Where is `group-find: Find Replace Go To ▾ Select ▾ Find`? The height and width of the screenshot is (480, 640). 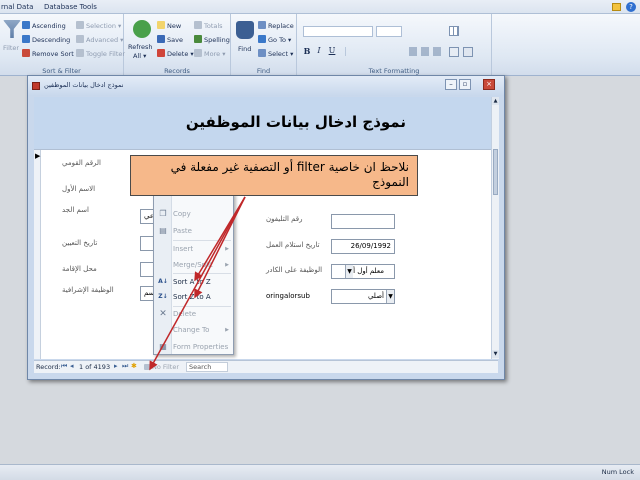
group-find: Find Replace Go To ▾ Select ▾ Find is located at coordinates (264, 45).